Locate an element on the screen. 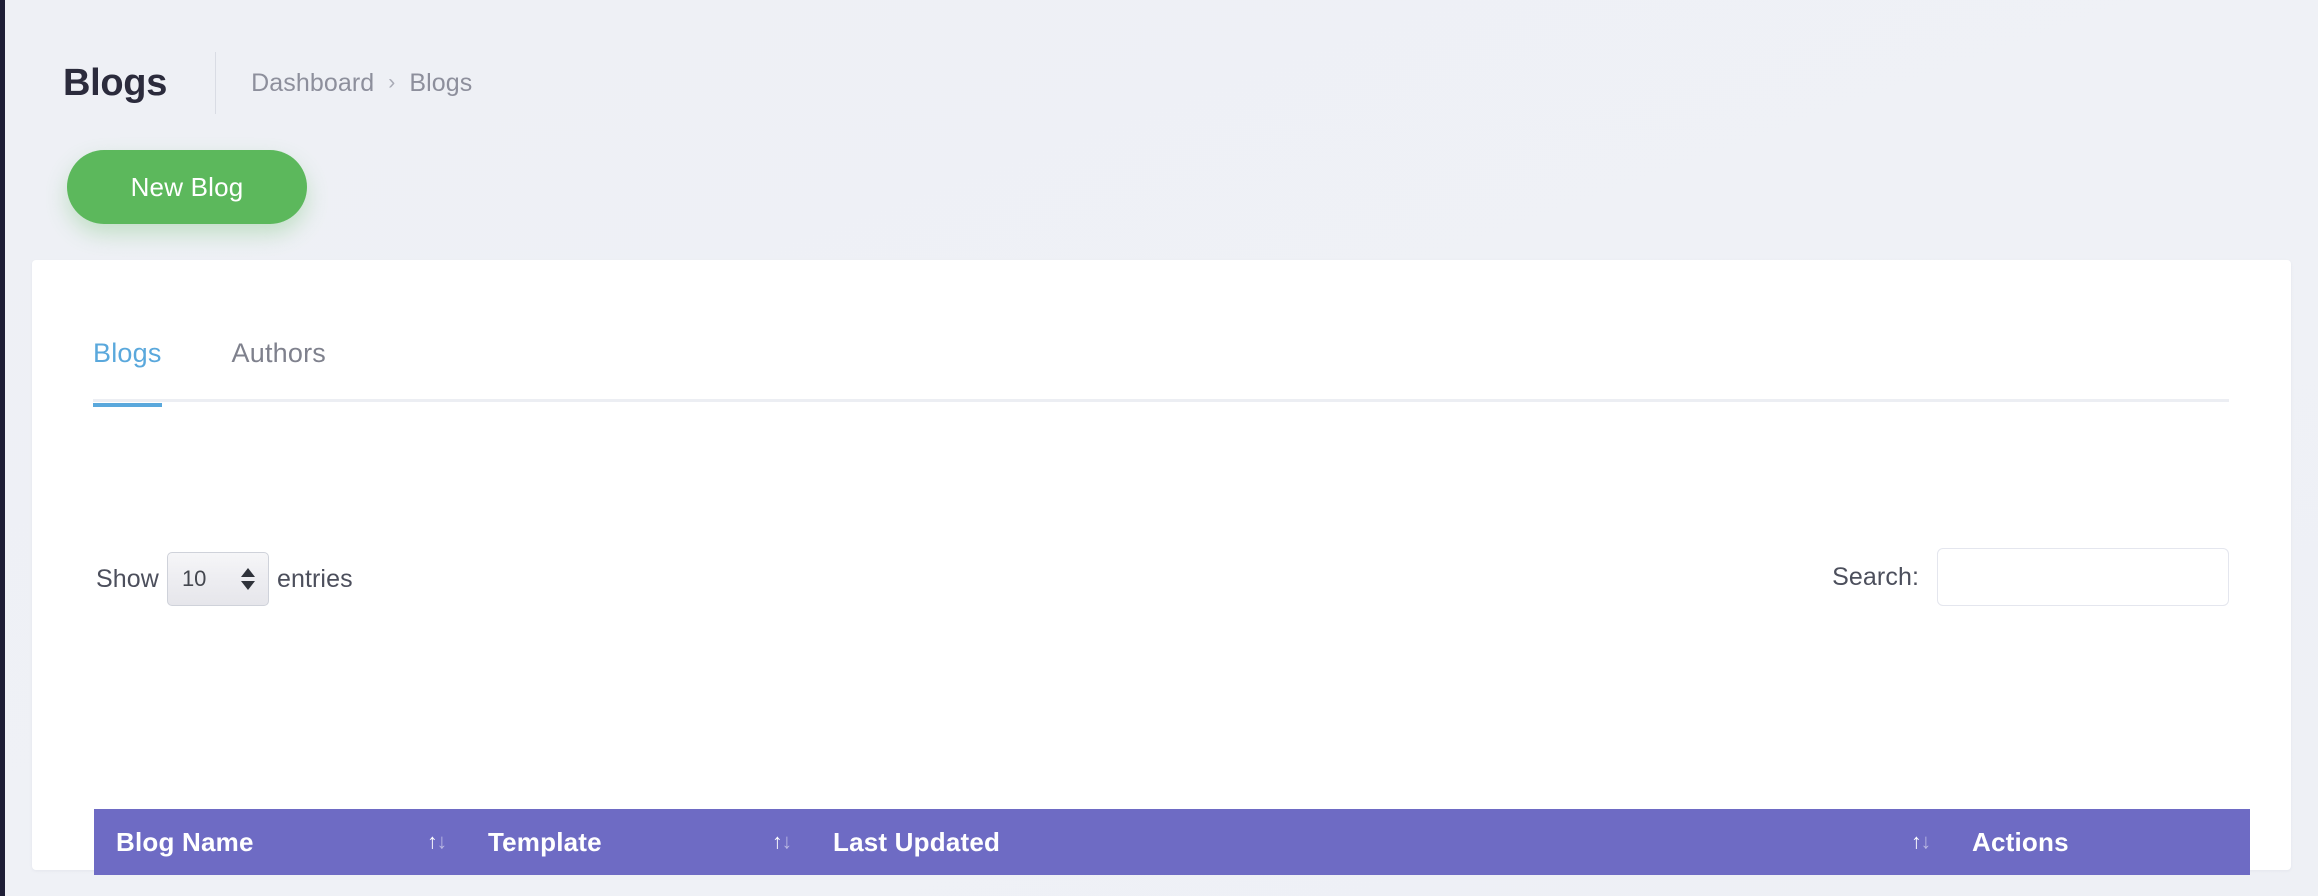  new-blog-button: New Blog is located at coordinates (187, 187).